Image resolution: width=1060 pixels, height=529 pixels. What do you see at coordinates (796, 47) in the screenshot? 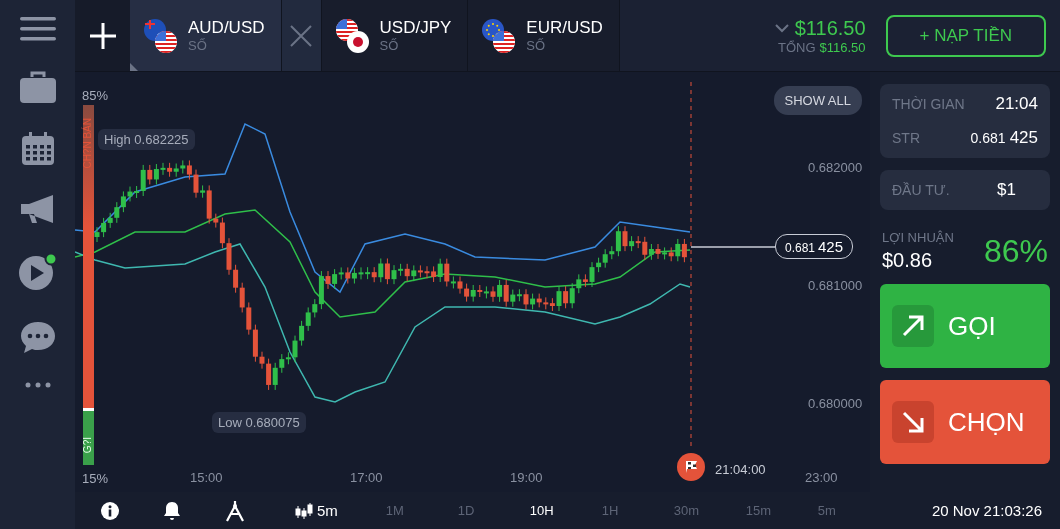
I see `total-label: TỔNG` at bounding box center [796, 47].